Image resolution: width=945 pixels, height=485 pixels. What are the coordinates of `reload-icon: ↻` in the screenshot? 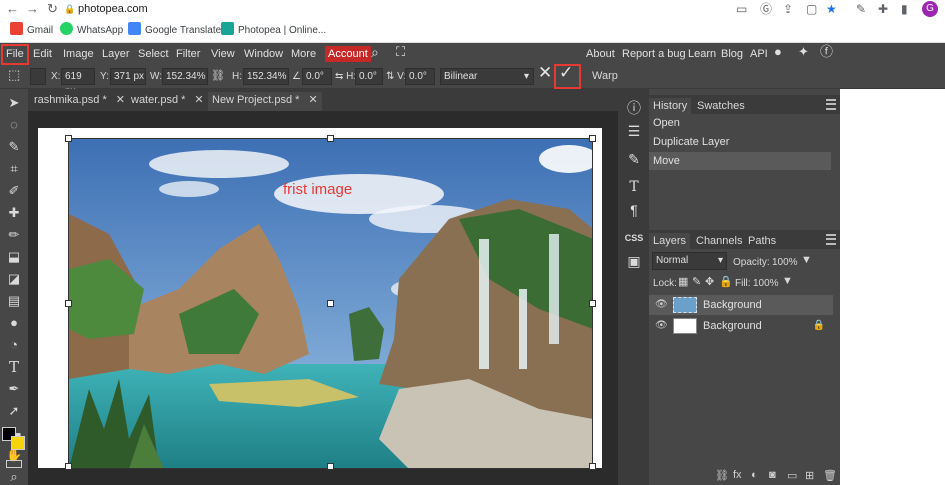 It's located at (52, 9).